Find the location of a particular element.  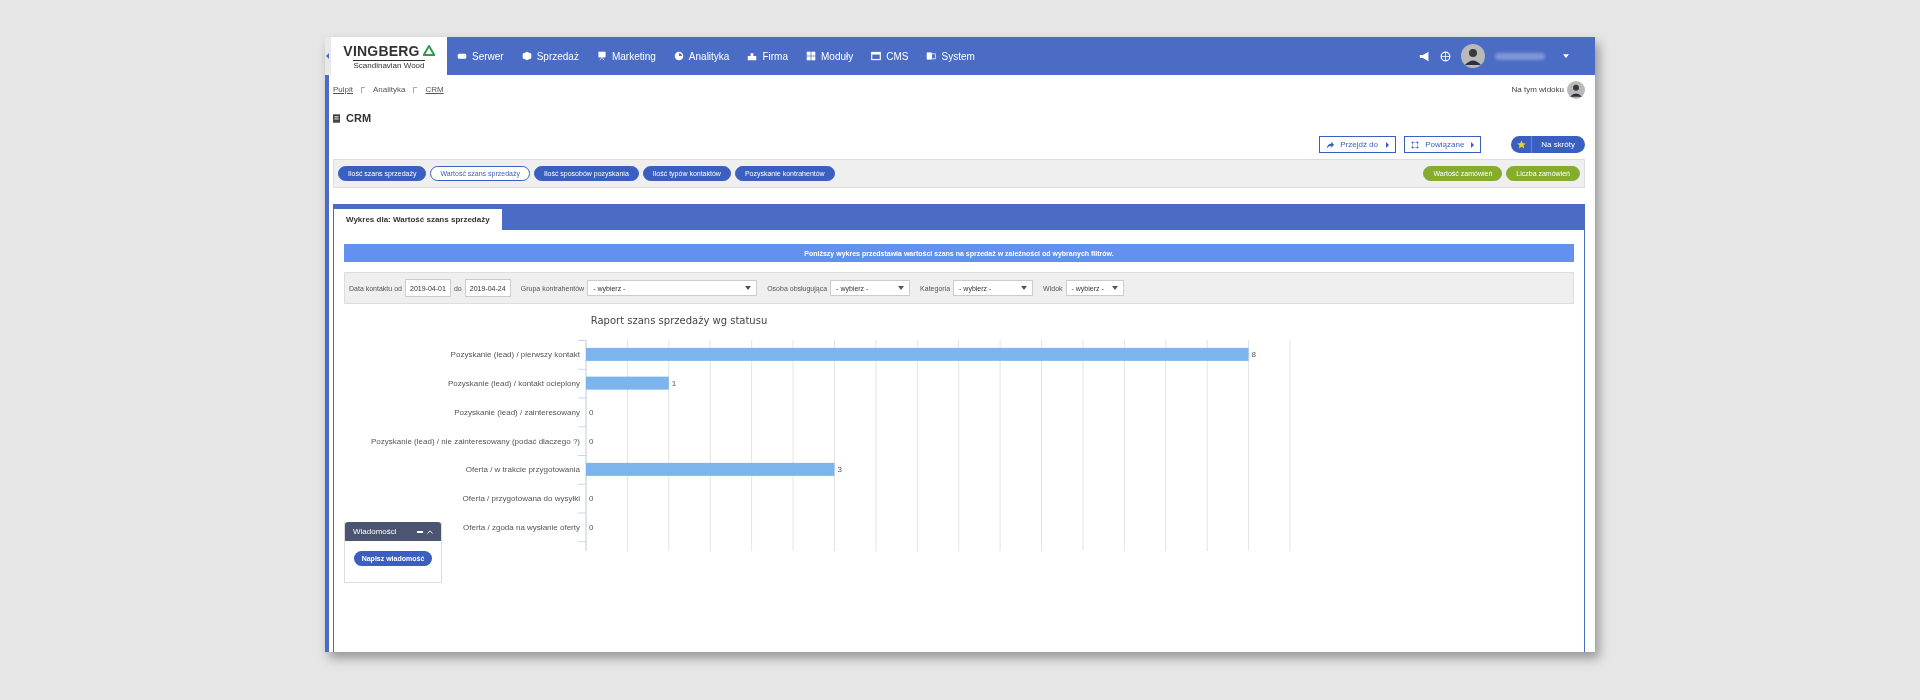

nav-item: CMS is located at coordinates (890, 56).